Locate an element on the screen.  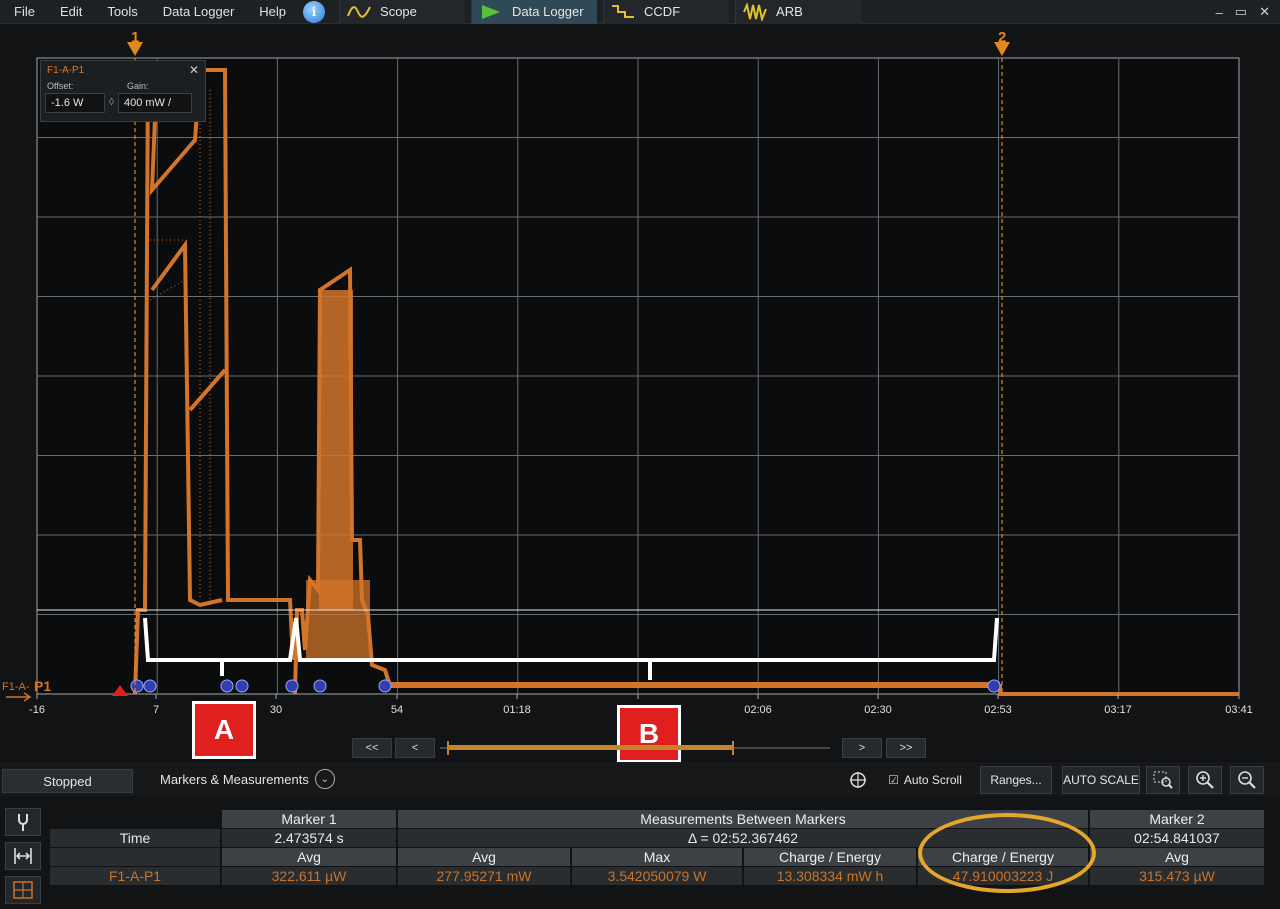
channel-tag-suffix: P1 is located at coordinates (42, 686).